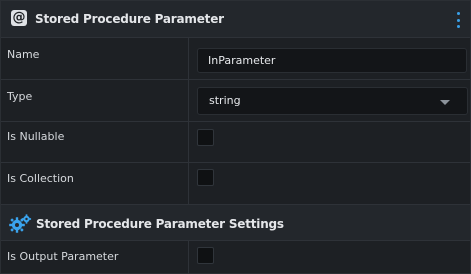 The width and height of the screenshot is (471, 274). What do you see at coordinates (225, 100) in the screenshot?
I see `type-select-value: string` at bounding box center [225, 100].